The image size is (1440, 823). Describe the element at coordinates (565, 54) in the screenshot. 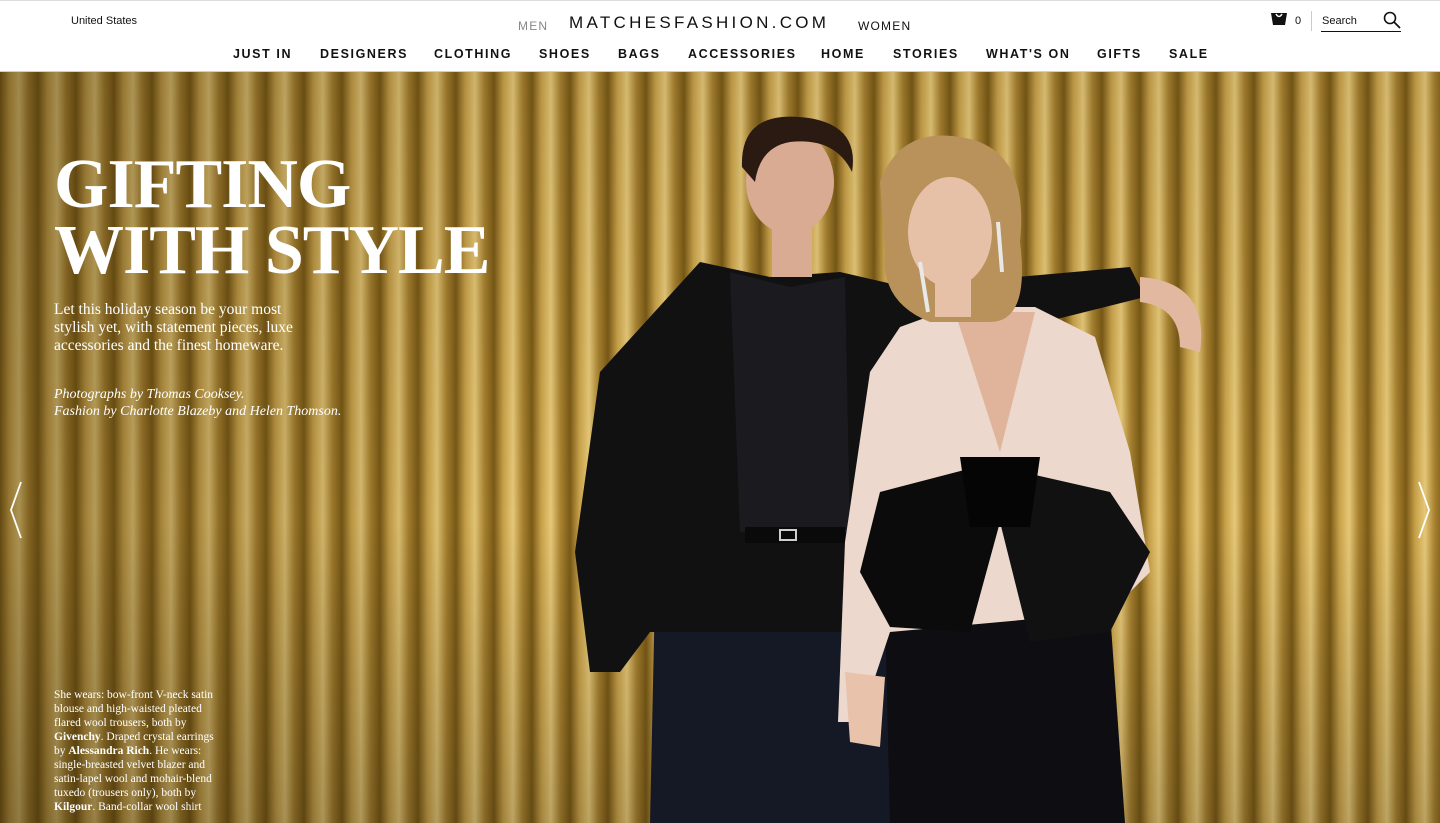

I see `nav-shoes: SHOES` at that location.